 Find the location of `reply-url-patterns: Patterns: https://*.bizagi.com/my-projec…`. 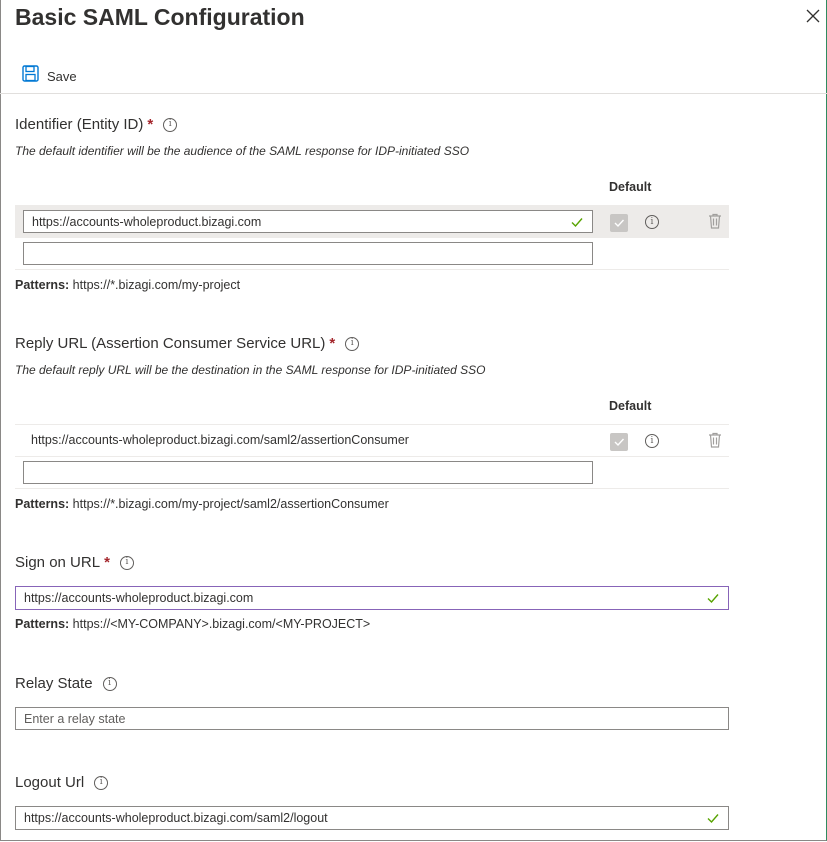

reply-url-patterns: Patterns: https://*.bizagi.com/my-projec… is located at coordinates (202, 504).